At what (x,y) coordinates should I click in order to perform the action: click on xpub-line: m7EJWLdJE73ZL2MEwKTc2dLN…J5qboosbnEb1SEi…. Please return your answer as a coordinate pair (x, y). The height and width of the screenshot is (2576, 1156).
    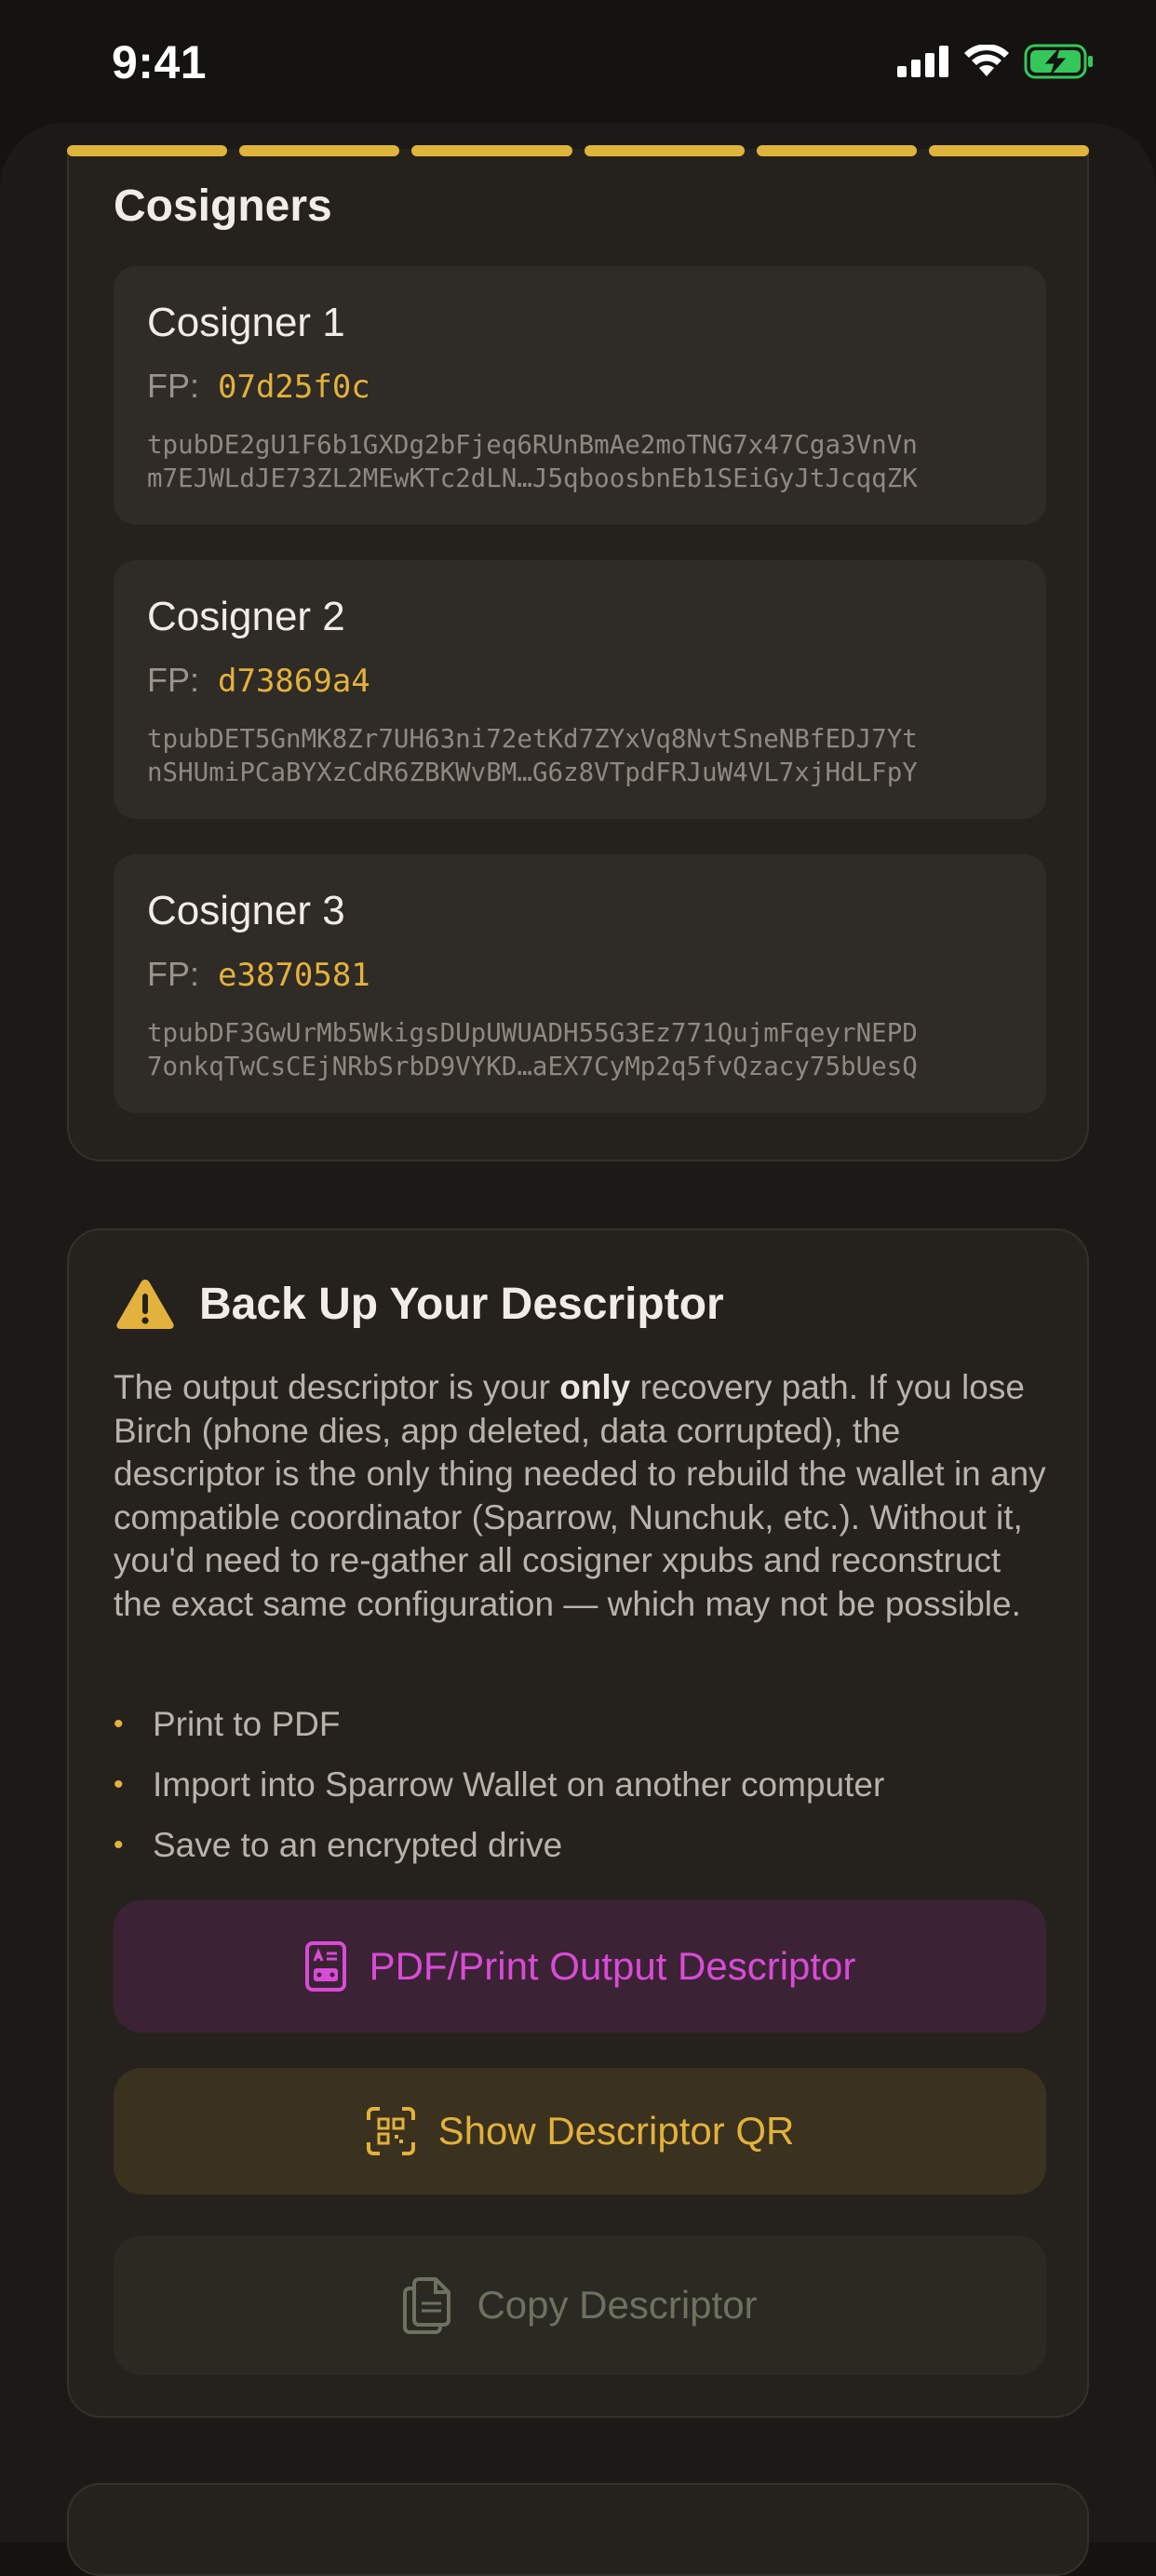
    Looking at the image, I should click on (532, 478).